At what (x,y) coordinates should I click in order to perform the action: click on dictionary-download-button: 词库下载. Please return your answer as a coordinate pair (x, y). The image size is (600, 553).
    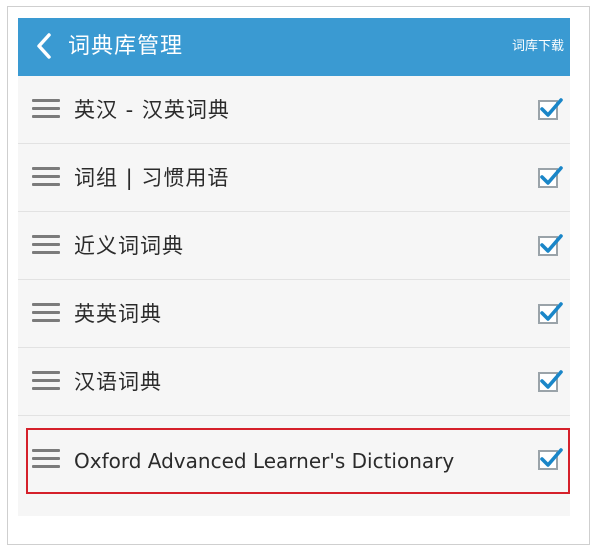
    Looking at the image, I should click on (538, 47).